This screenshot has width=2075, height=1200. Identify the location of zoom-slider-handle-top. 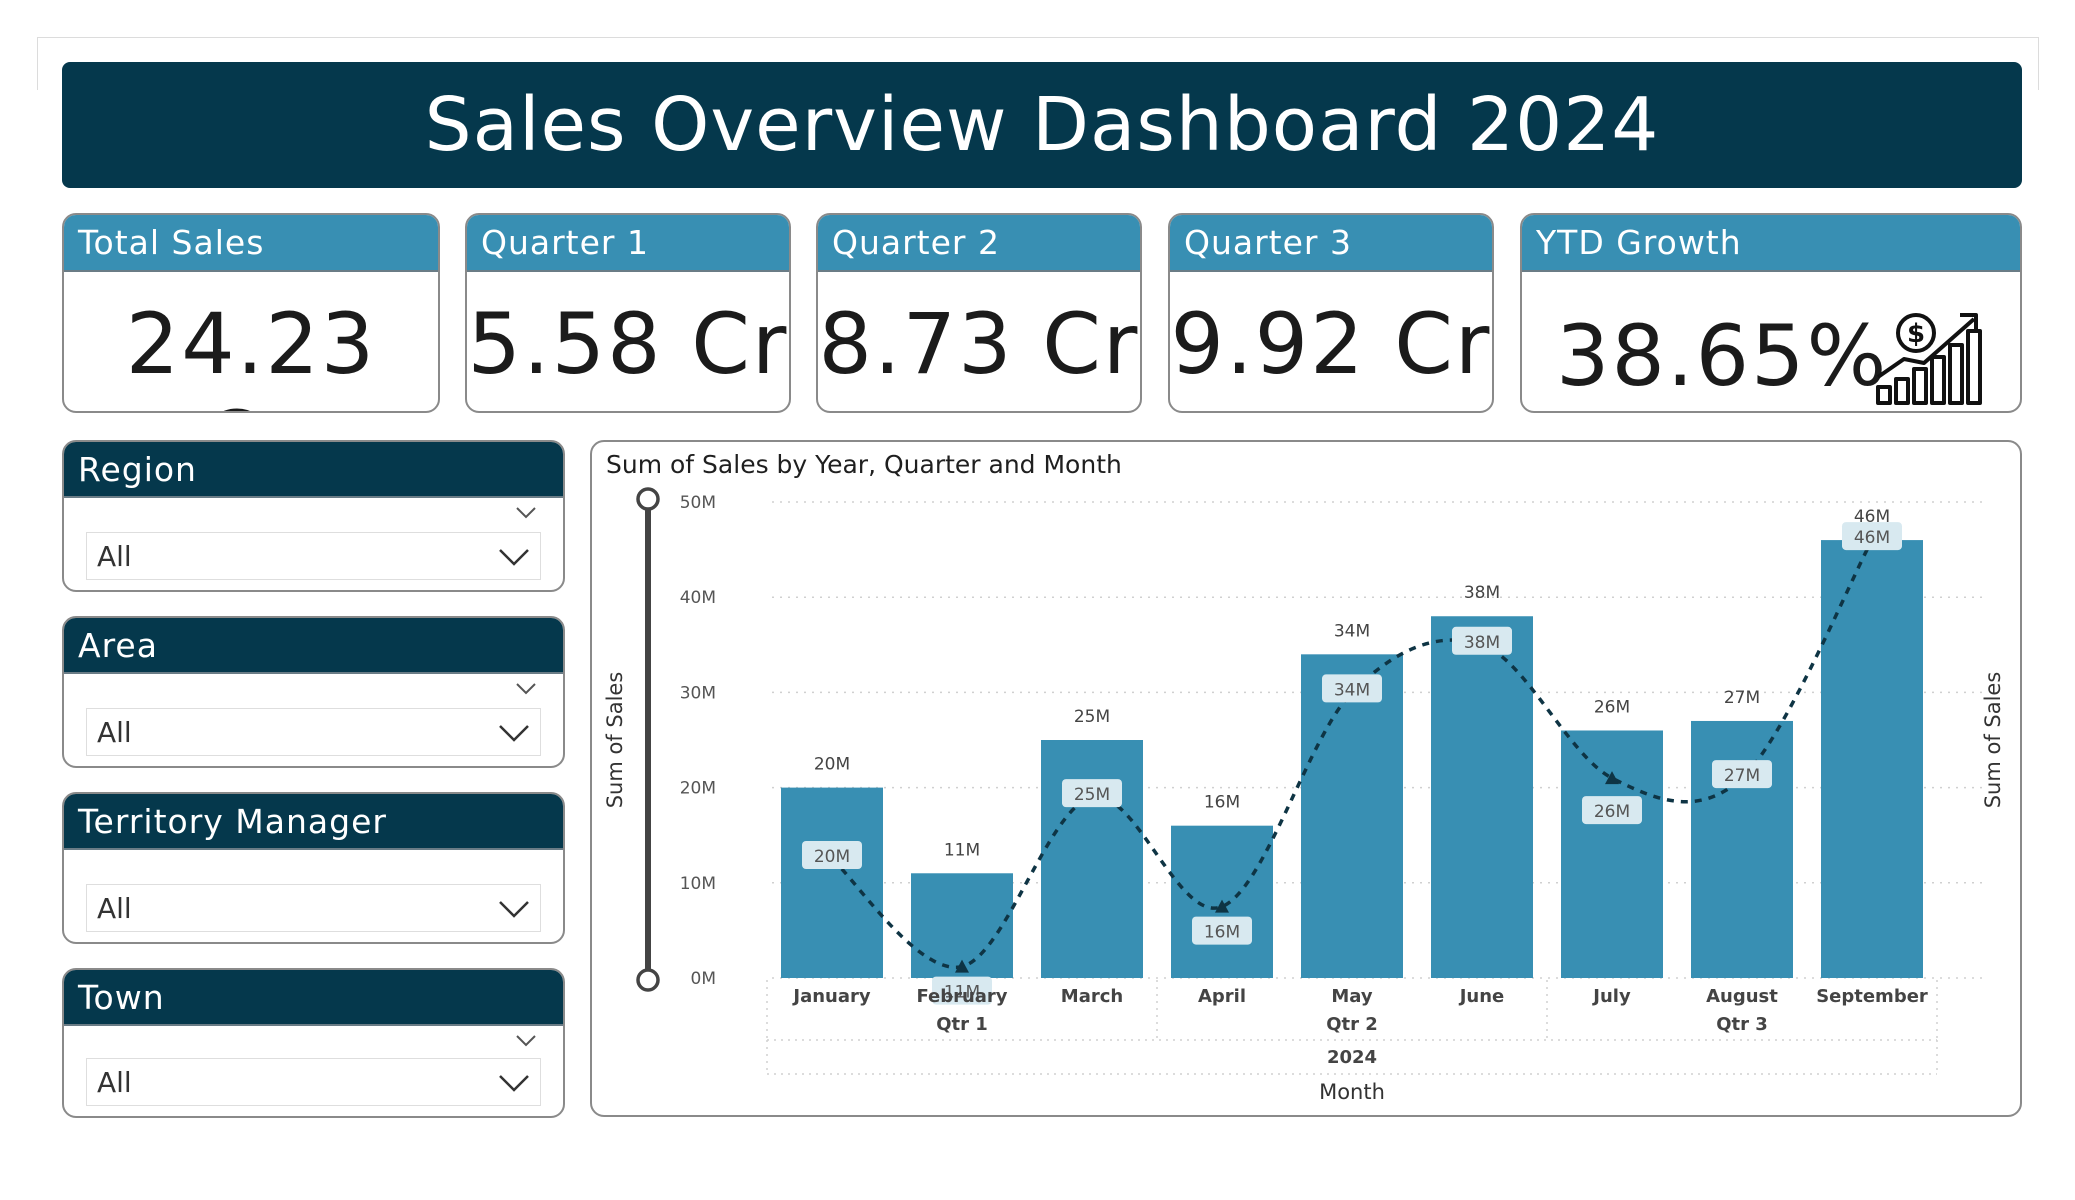
(648, 499).